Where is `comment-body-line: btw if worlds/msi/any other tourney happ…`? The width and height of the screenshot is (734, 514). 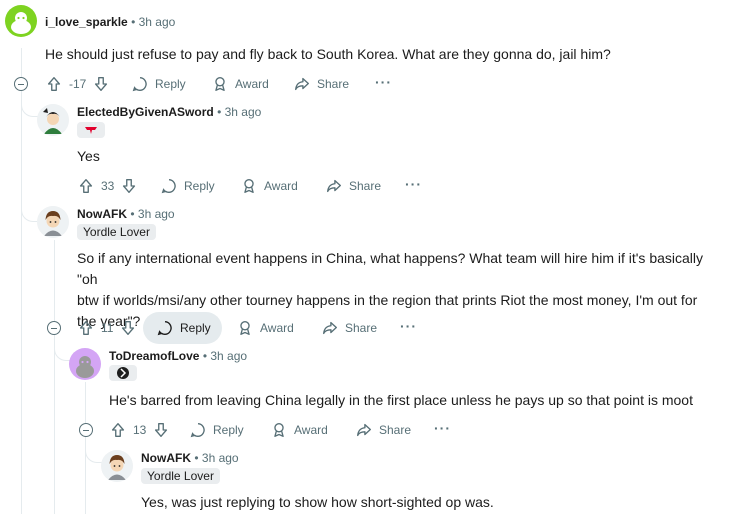 comment-body-line: btw if worlds/msi/any other tourney happ… is located at coordinates (387, 300).